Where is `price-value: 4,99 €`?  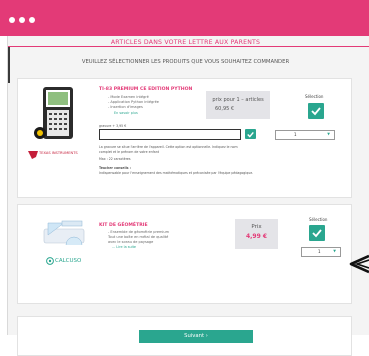 price-value: 4,99 € is located at coordinates (256, 236).